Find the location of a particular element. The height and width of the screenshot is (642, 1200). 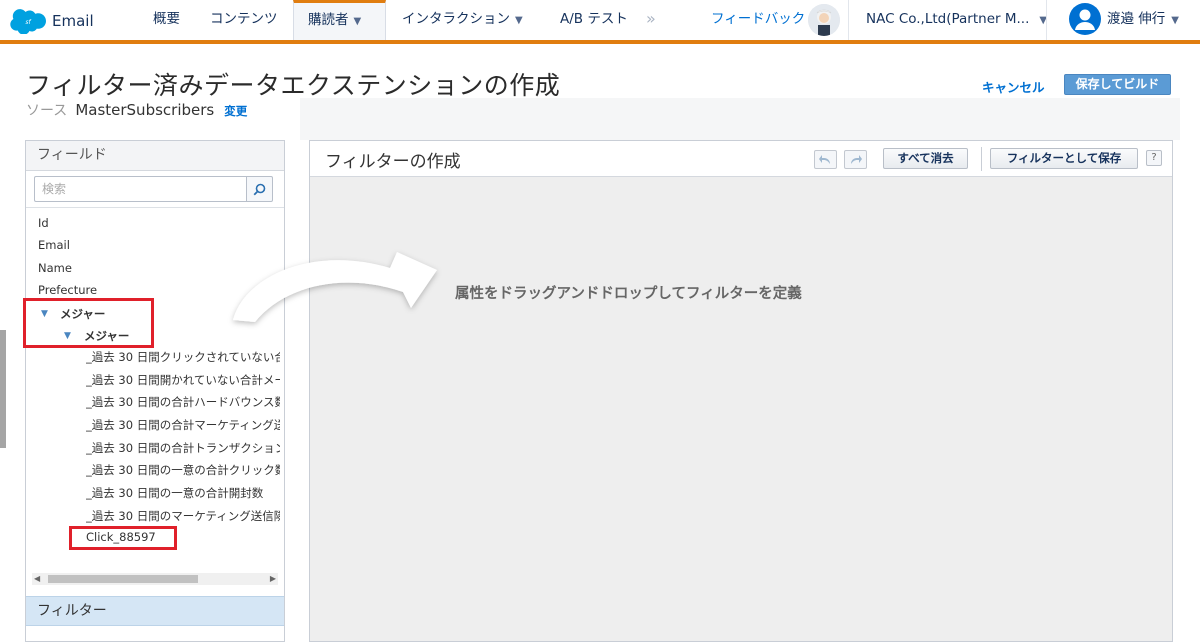

undo-icon is located at coordinates (824, 159).